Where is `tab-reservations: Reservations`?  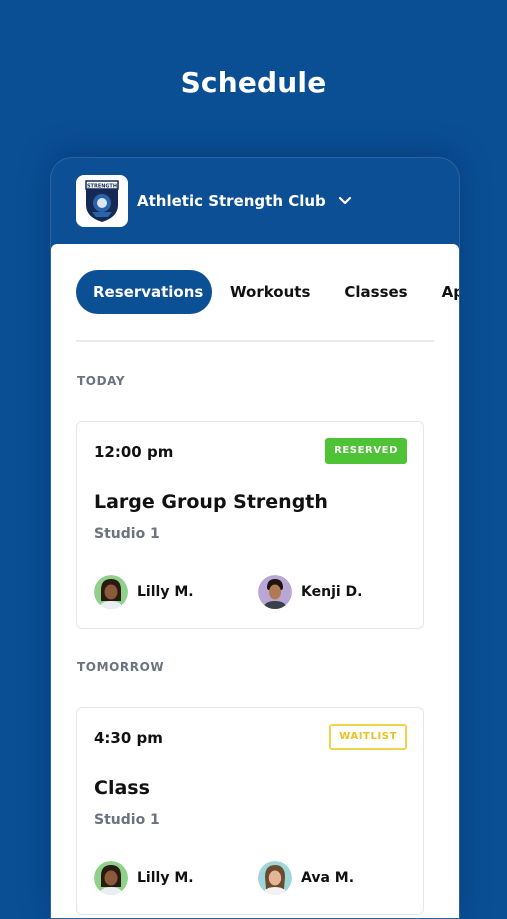 tab-reservations: Reservations is located at coordinates (144, 292).